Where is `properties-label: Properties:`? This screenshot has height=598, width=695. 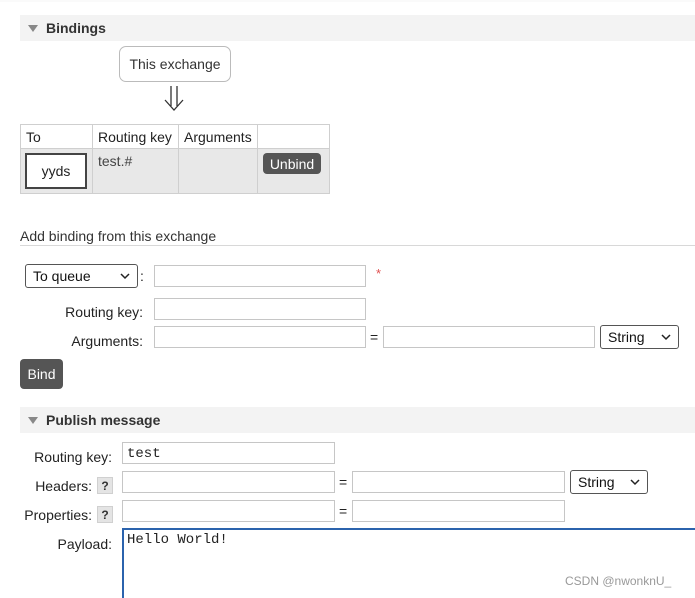
properties-label: Properties: is located at coordinates (58, 515).